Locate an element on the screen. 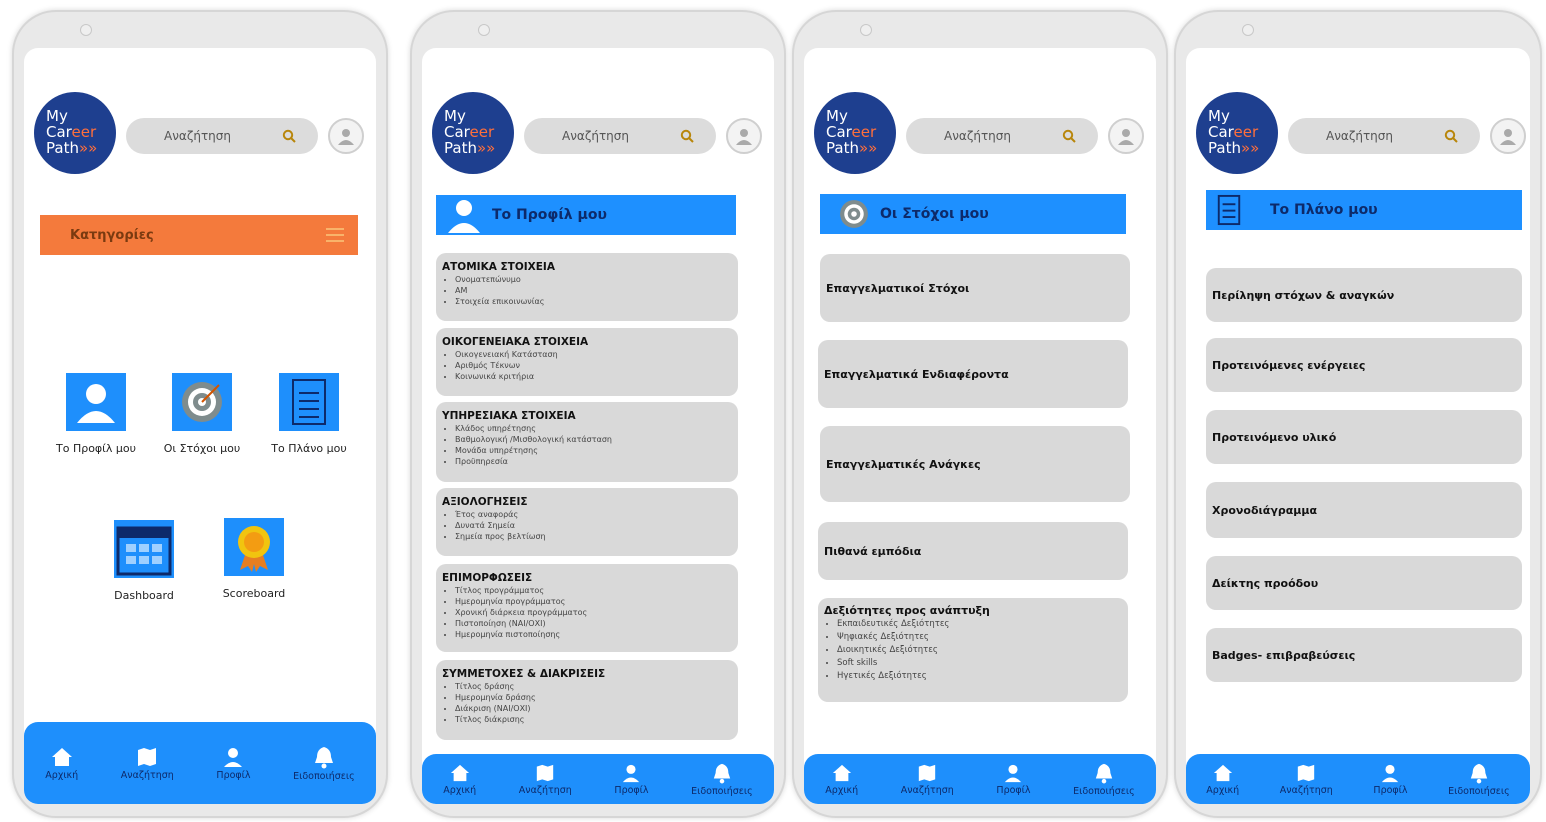 Image resolution: width=1546 pixels, height=822 pixels. tile-goals: Οι Στόχοι μου is located at coordinates (202, 415).